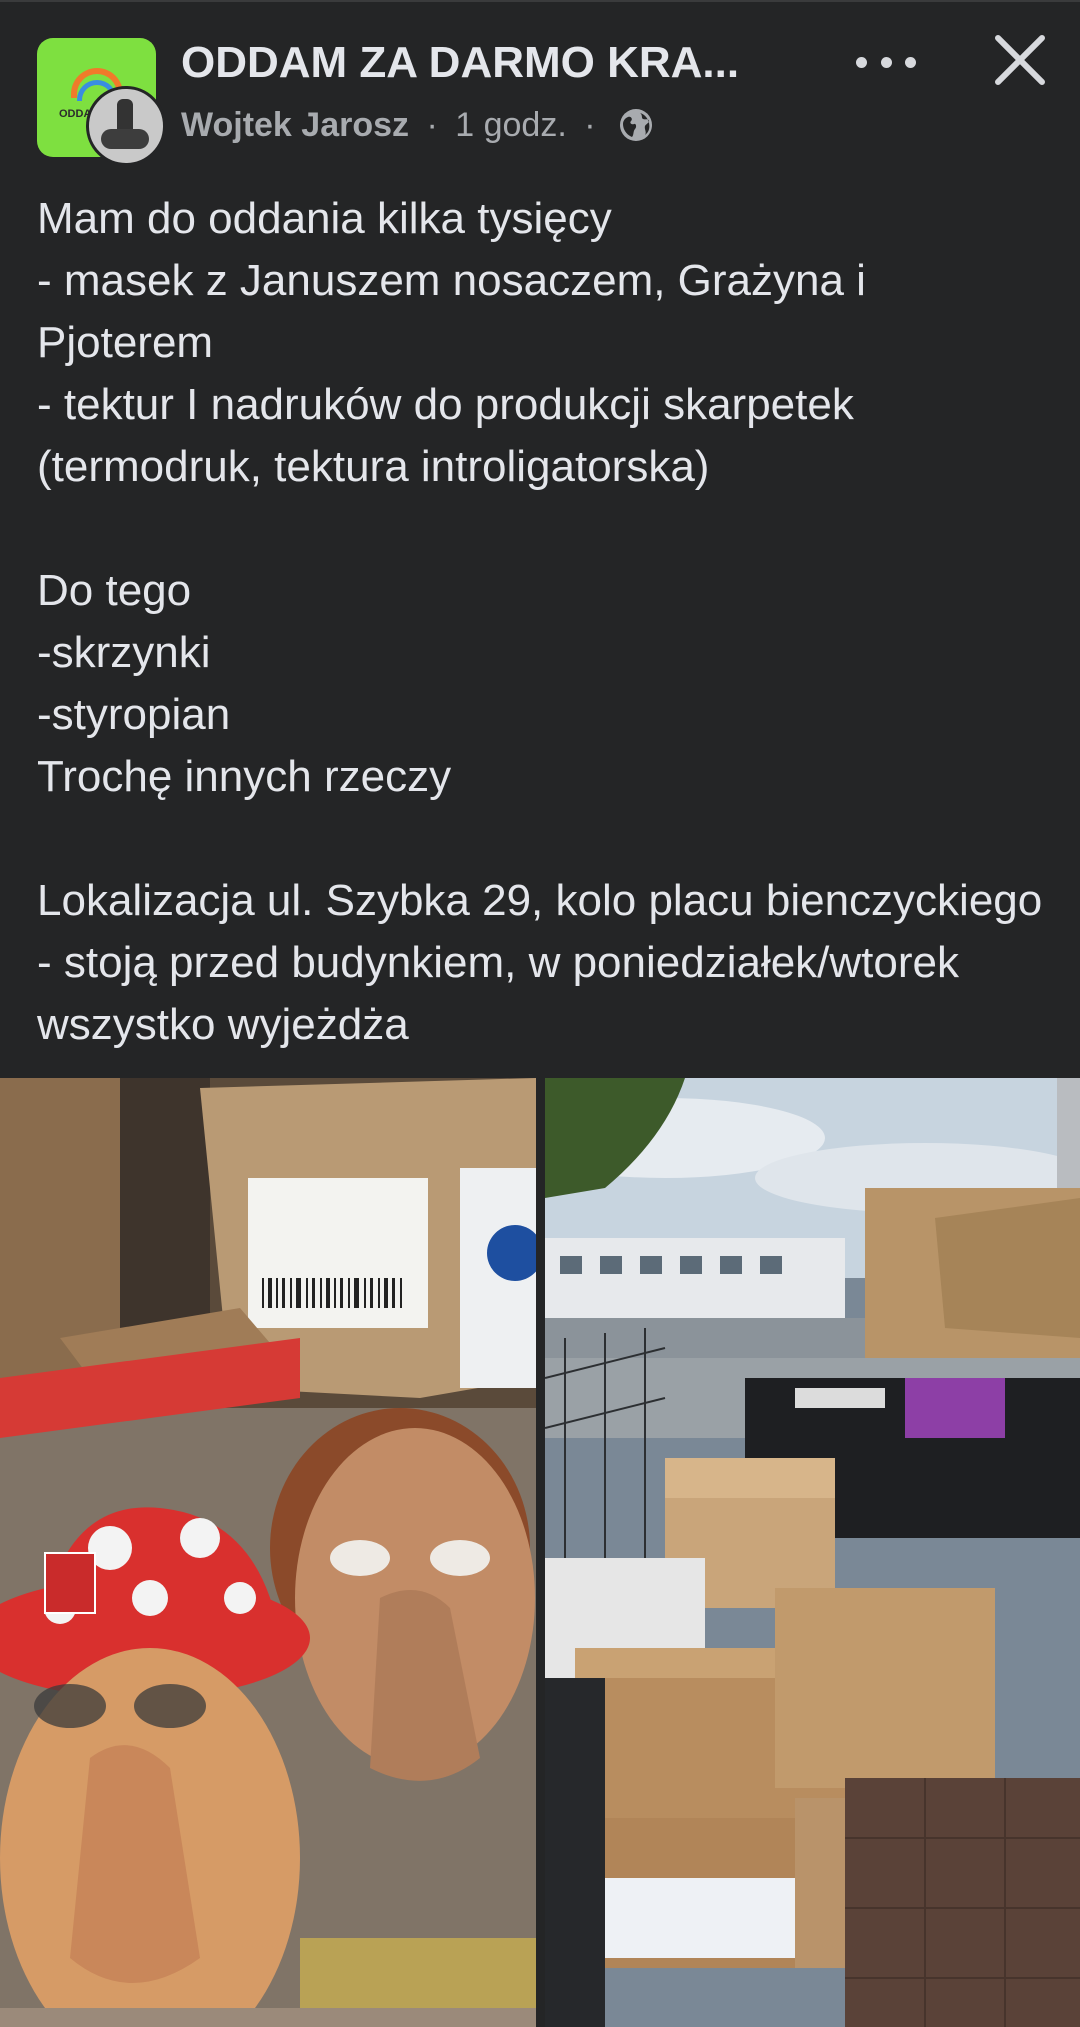  What do you see at coordinates (295, 125) in the screenshot?
I see `author-name: Wojtek Jarosz` at bounding box center [295, 125].